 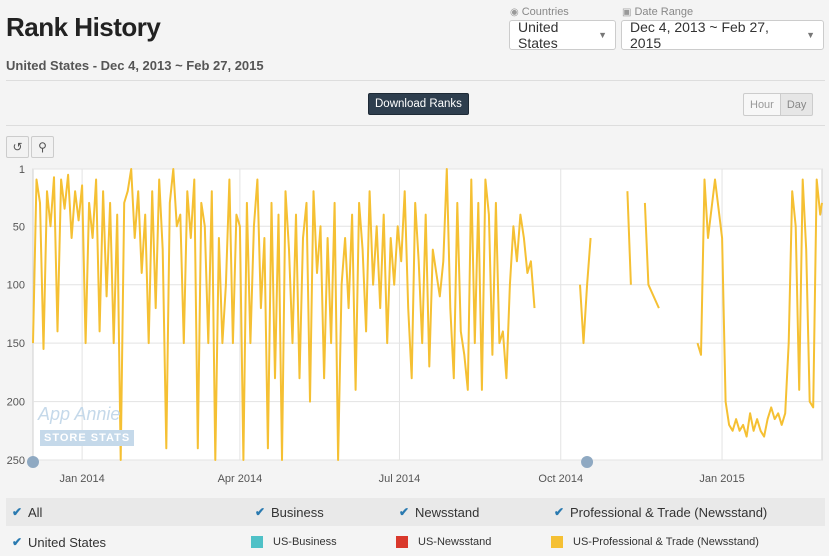 I want to click on watermark-tag: STORE STATS, so click(x=87, y=438).